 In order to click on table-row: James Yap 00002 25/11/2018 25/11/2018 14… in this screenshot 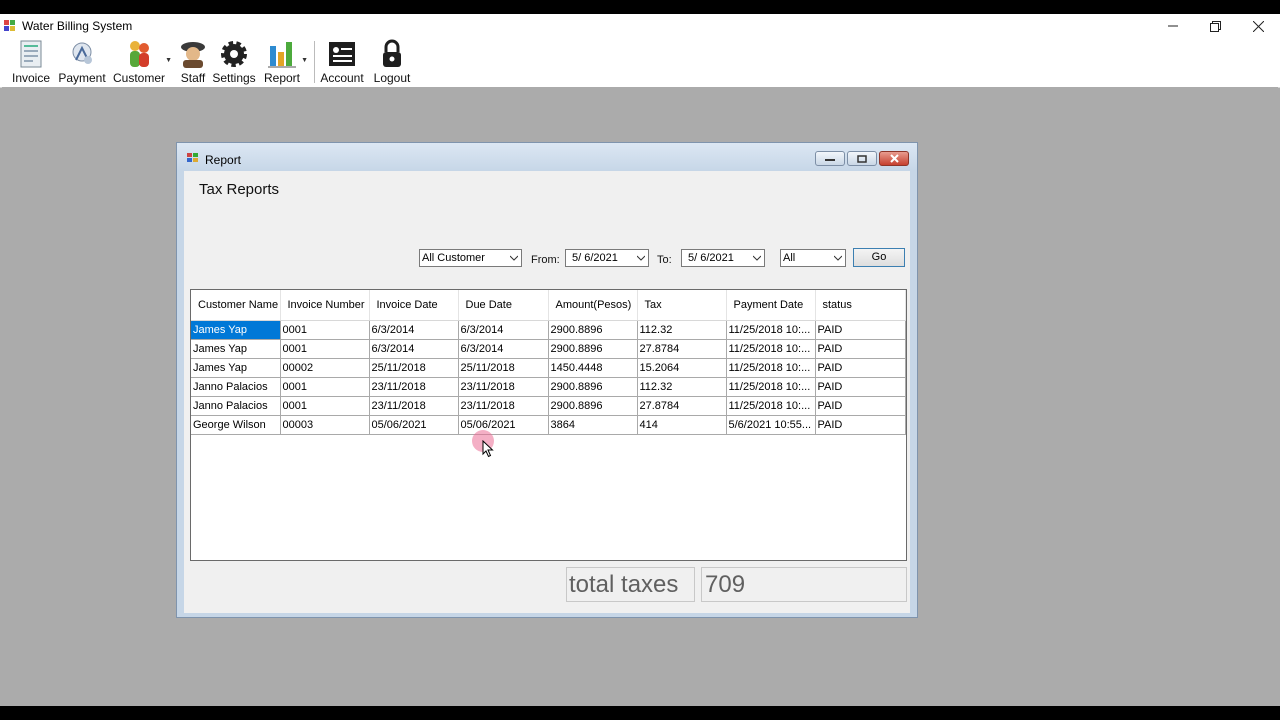, I will do `click(548, 368)`.